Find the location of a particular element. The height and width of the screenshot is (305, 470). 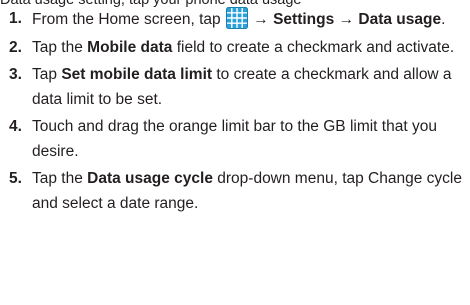

mobile-data-label: Mobile data is located at coordinates (130, 47).